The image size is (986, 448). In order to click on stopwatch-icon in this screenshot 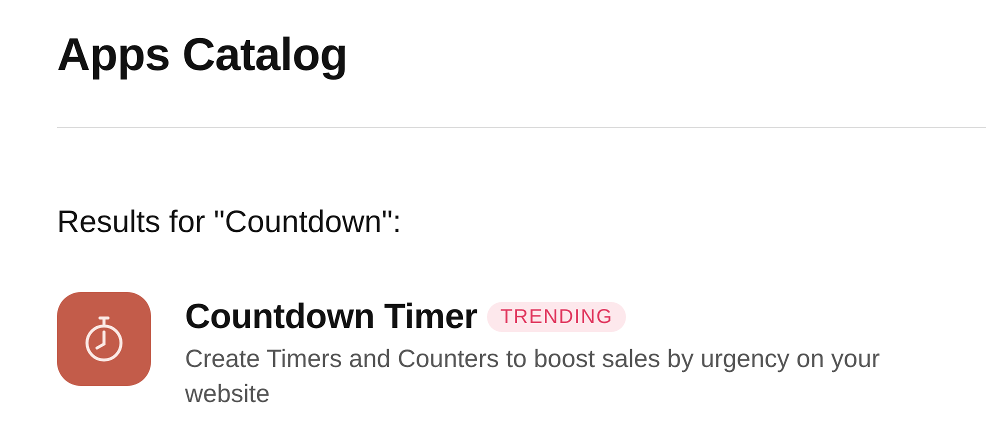, I will do `click(104, 339)`.